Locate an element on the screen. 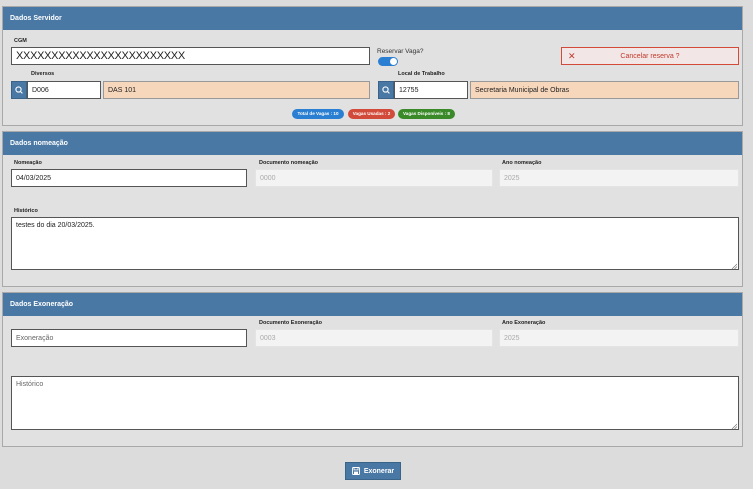 Image resolution: width=753 pixels, height=489 pixels. save-icon is located at coordinates (355, 471).